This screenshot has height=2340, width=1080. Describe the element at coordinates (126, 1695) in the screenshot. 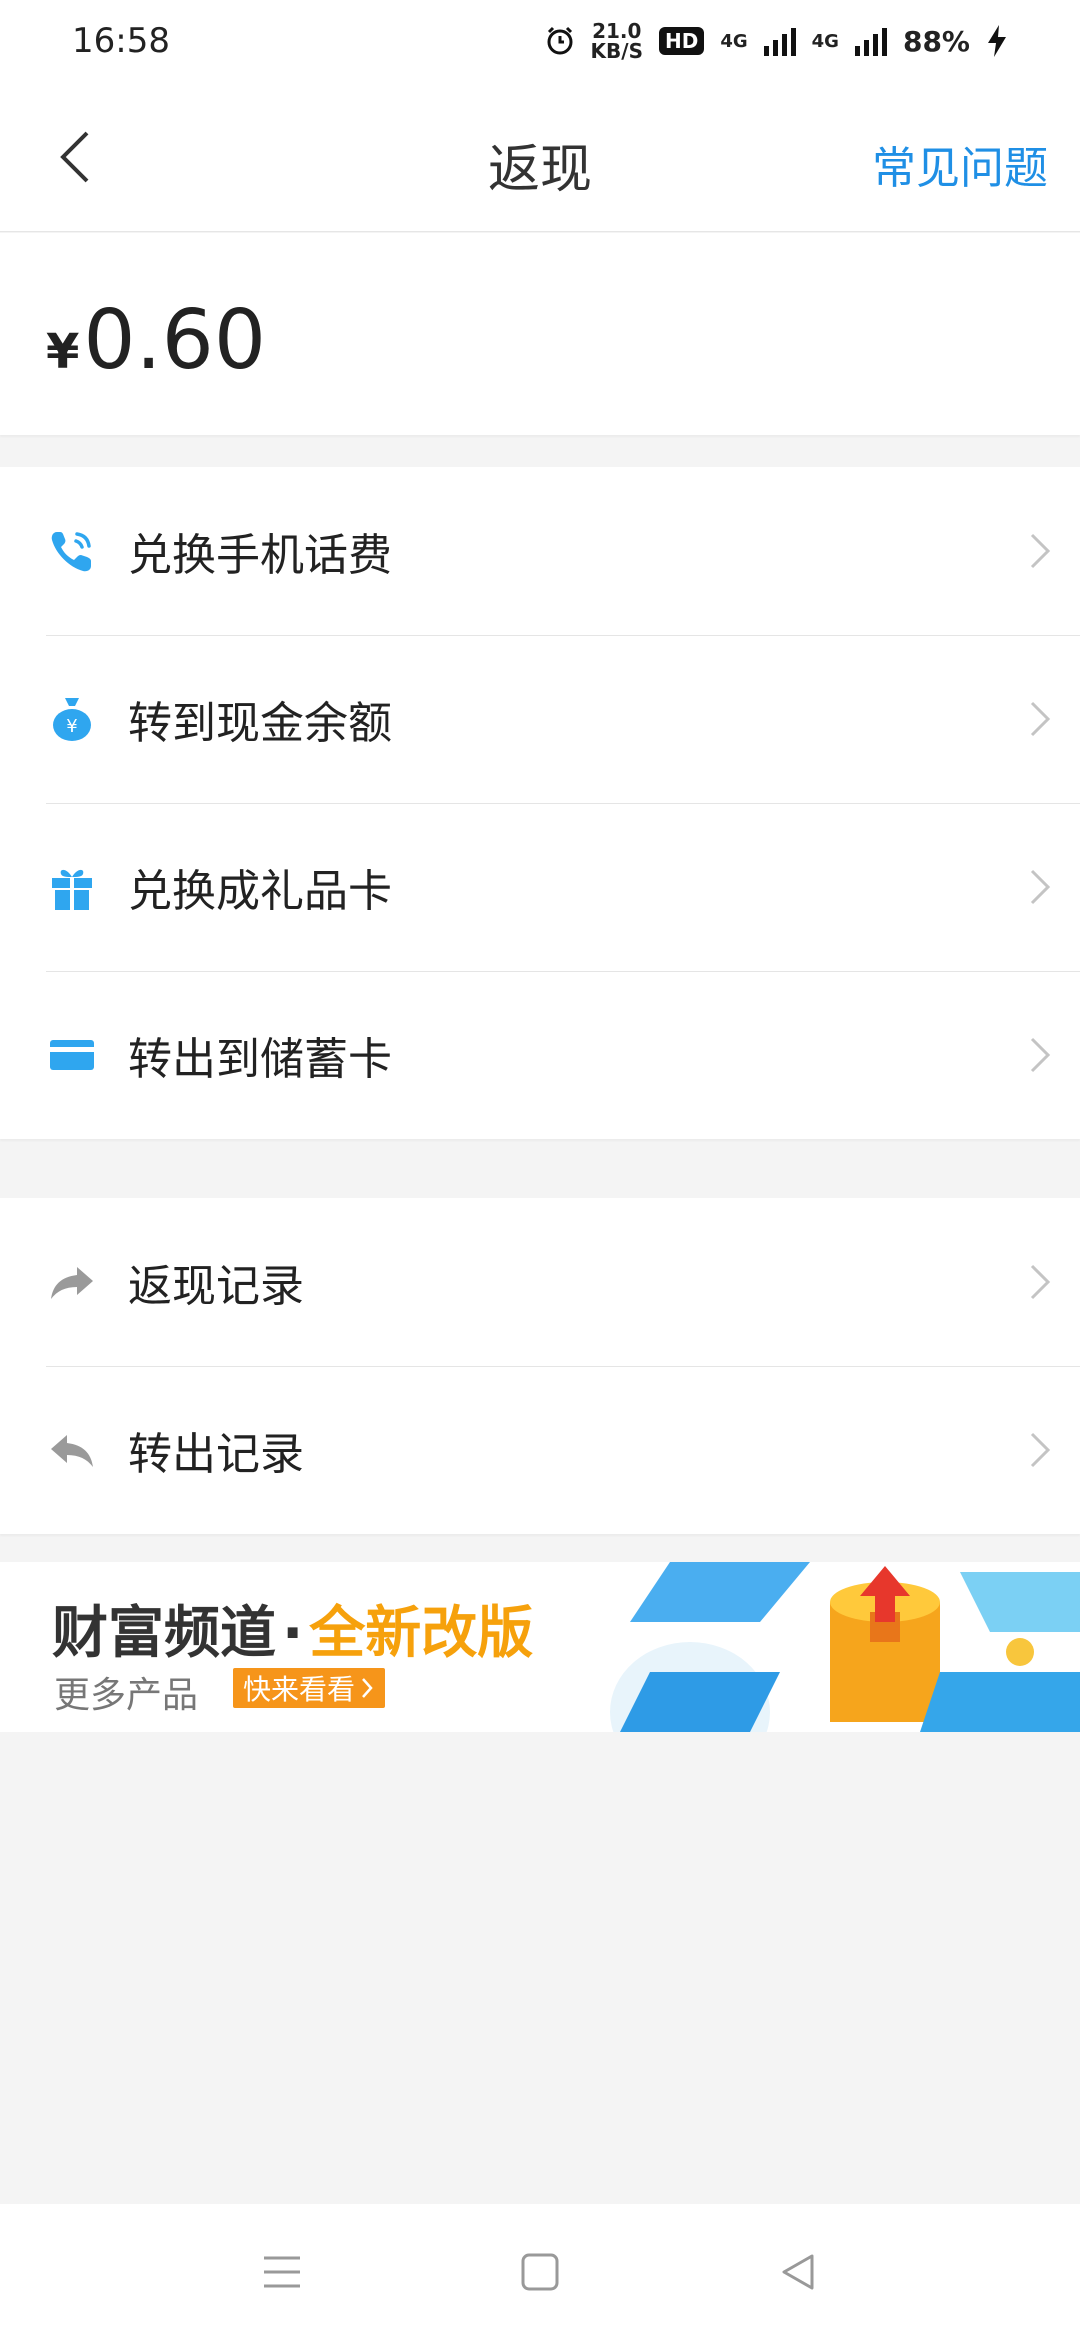

I see `banner-subtitle: 更多产品` at that location.